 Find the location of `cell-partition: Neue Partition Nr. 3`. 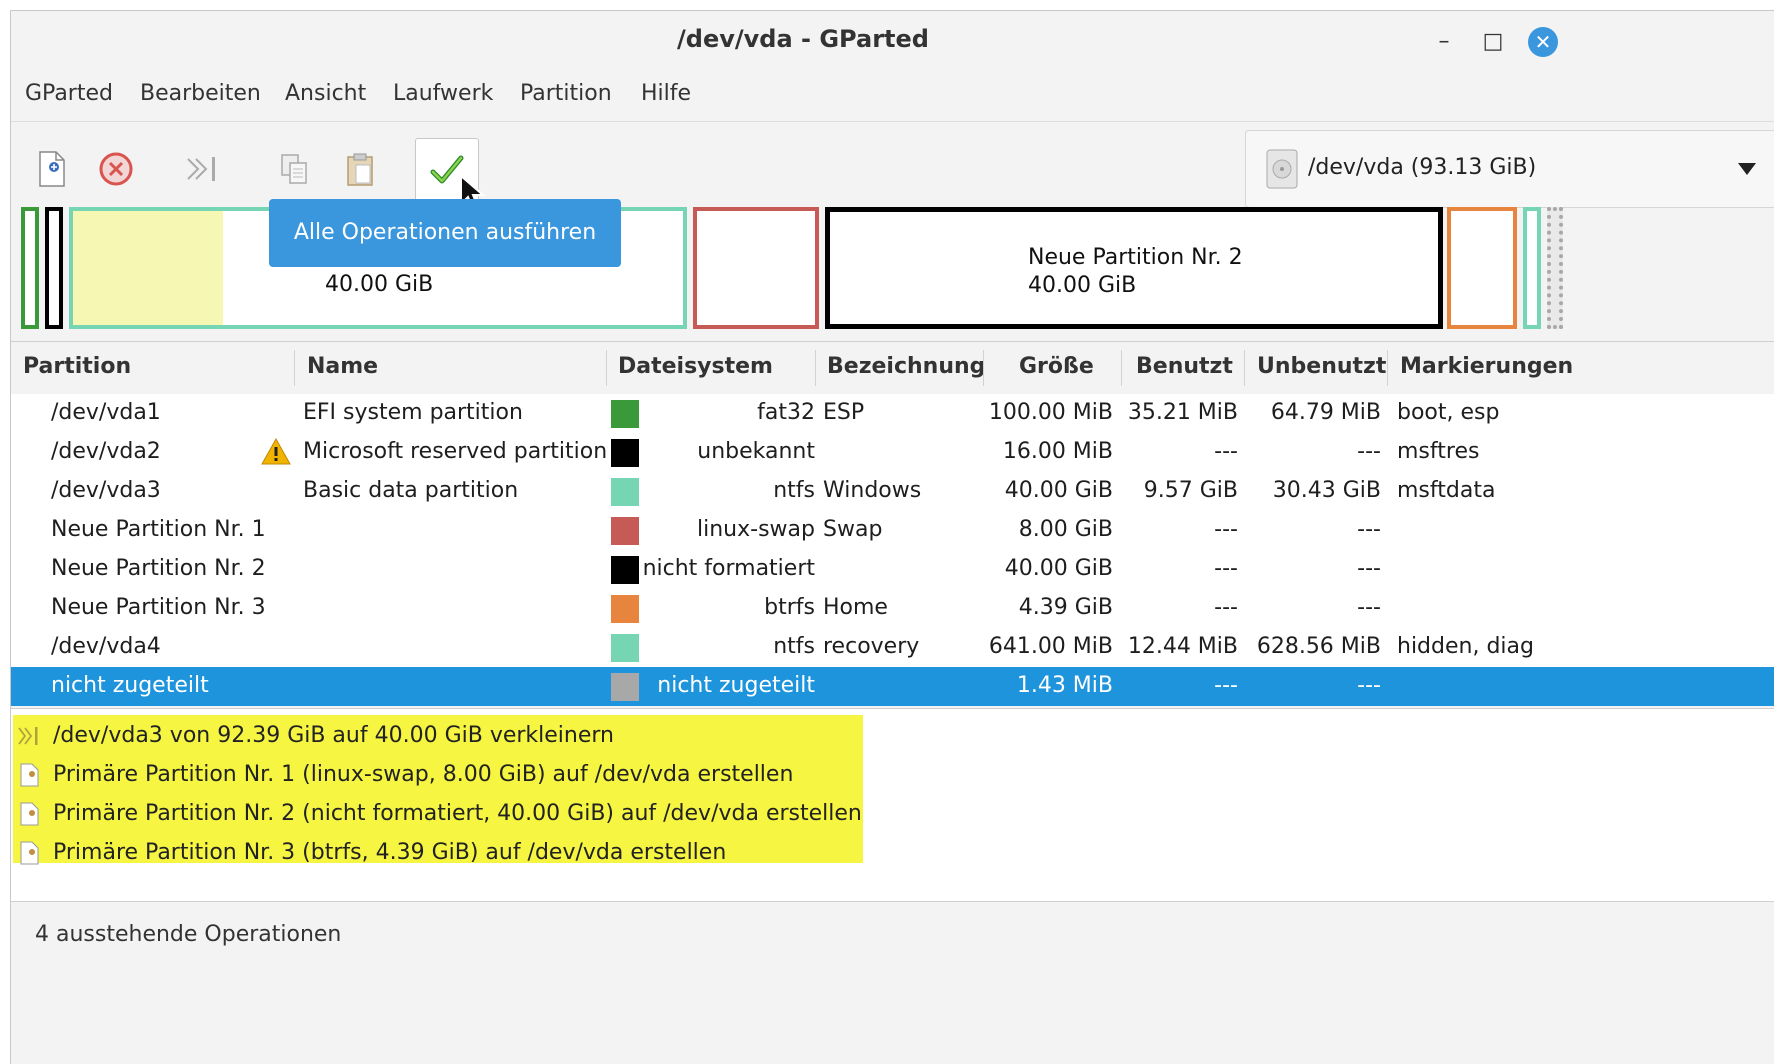

cell-partition: Neue Partition Nr. 3 is located at coordinates (158, 607).